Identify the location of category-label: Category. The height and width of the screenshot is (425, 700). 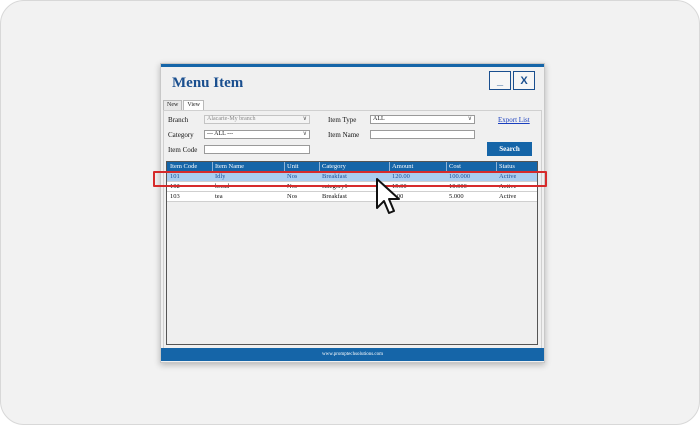
(181, 135).